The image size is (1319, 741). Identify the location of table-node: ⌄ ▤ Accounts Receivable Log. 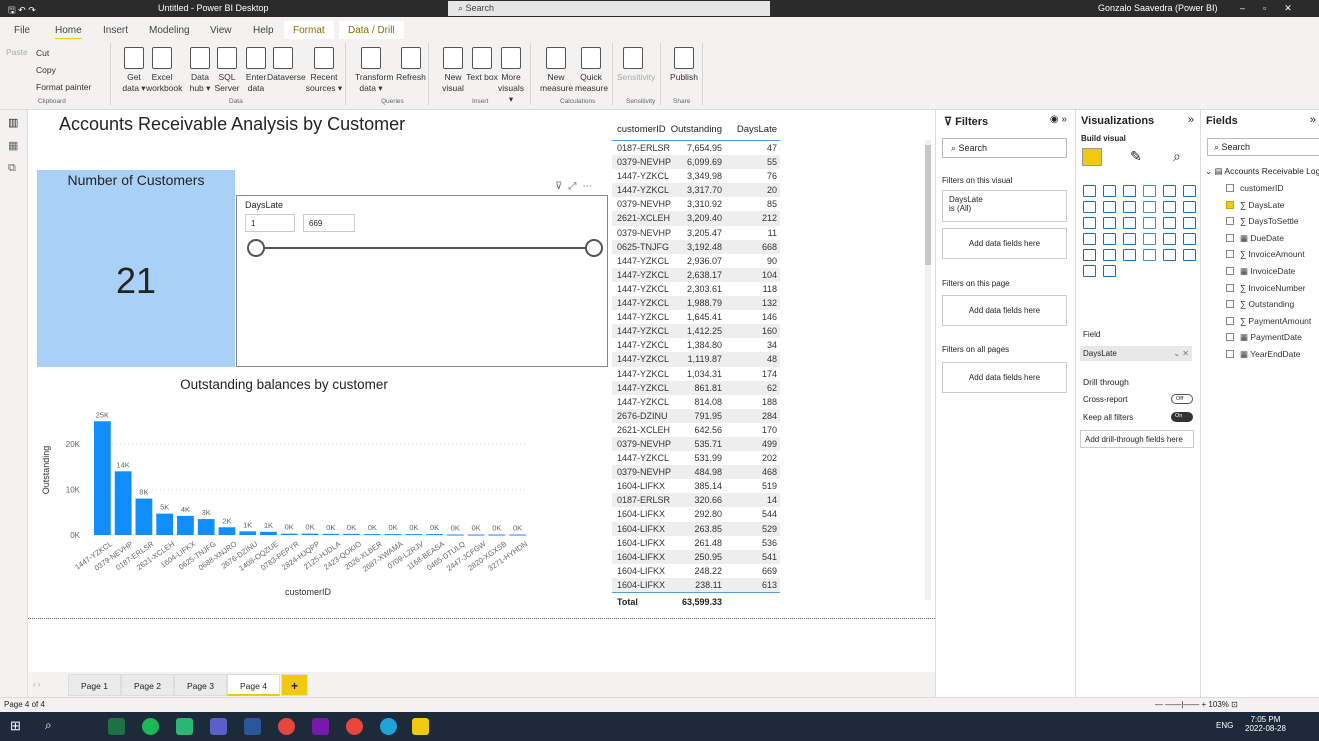
(1262, 171).